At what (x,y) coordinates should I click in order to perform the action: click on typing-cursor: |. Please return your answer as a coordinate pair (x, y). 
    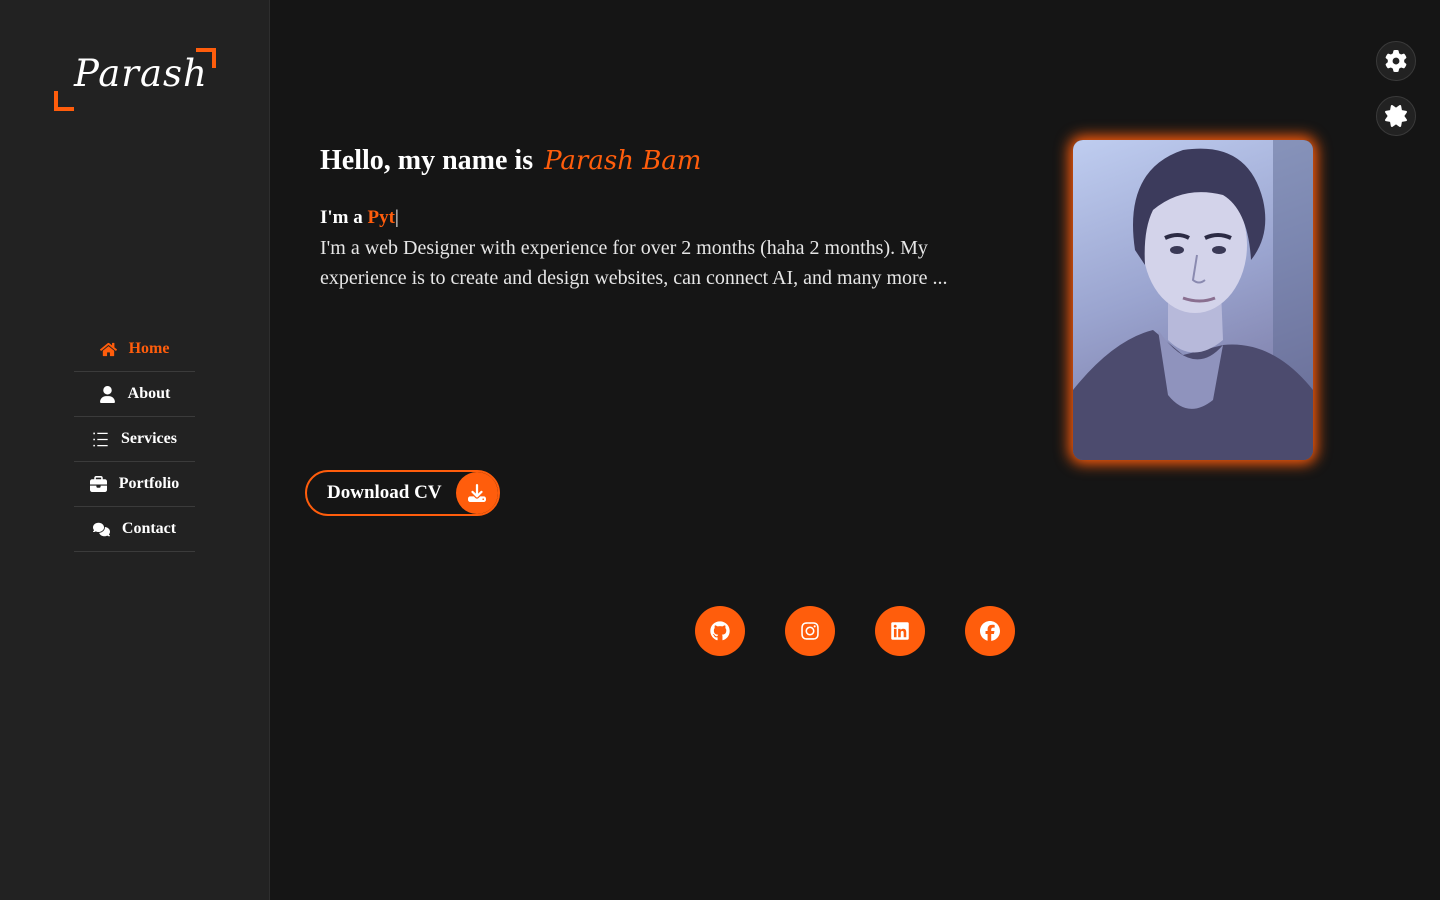
    Looking at the image, I should click on (396, 217).